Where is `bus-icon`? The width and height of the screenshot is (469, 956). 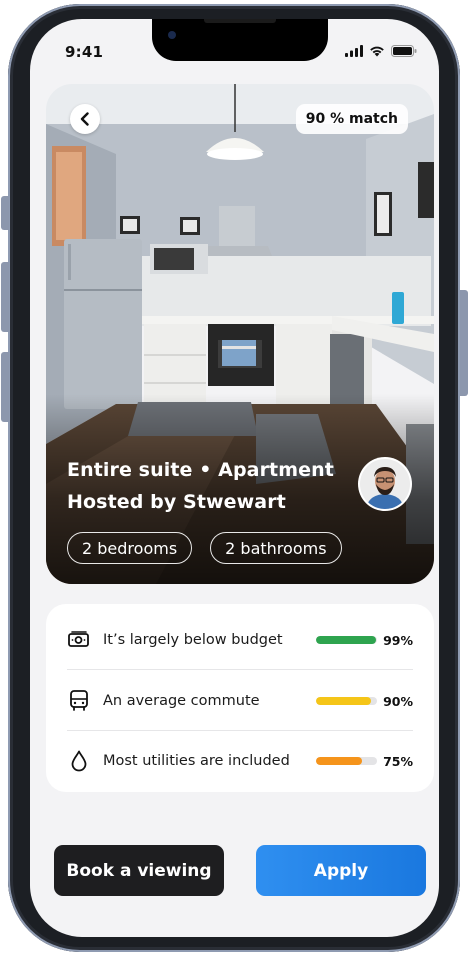
bus-icon is located at coordinates (79, 701).